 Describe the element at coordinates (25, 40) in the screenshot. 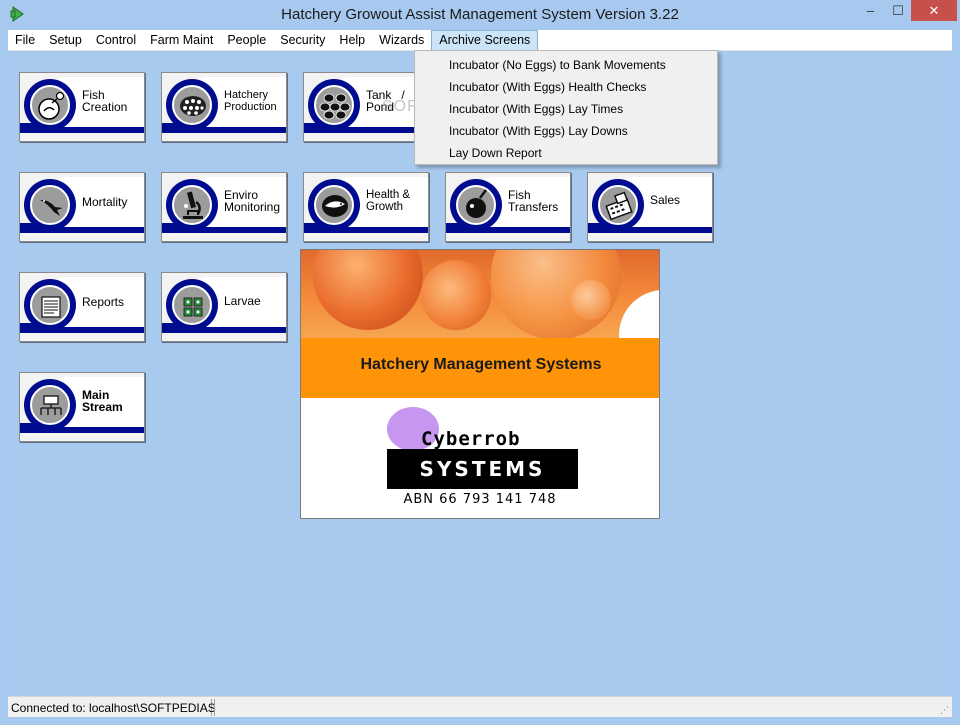

I see `menu-file: File` at that location.